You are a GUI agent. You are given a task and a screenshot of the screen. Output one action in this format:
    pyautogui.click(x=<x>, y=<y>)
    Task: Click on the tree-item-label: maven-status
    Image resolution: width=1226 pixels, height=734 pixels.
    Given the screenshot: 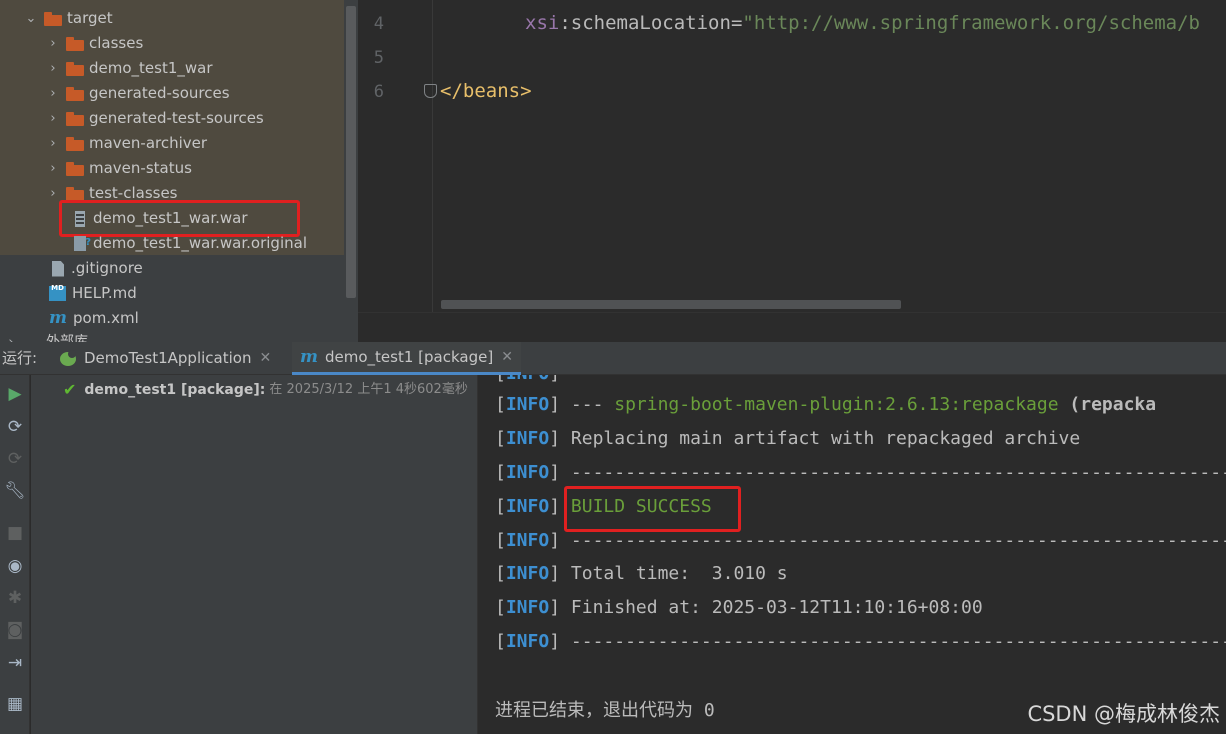 What is the action you would take?
    pyautogui.click(x=140, y=168)
    